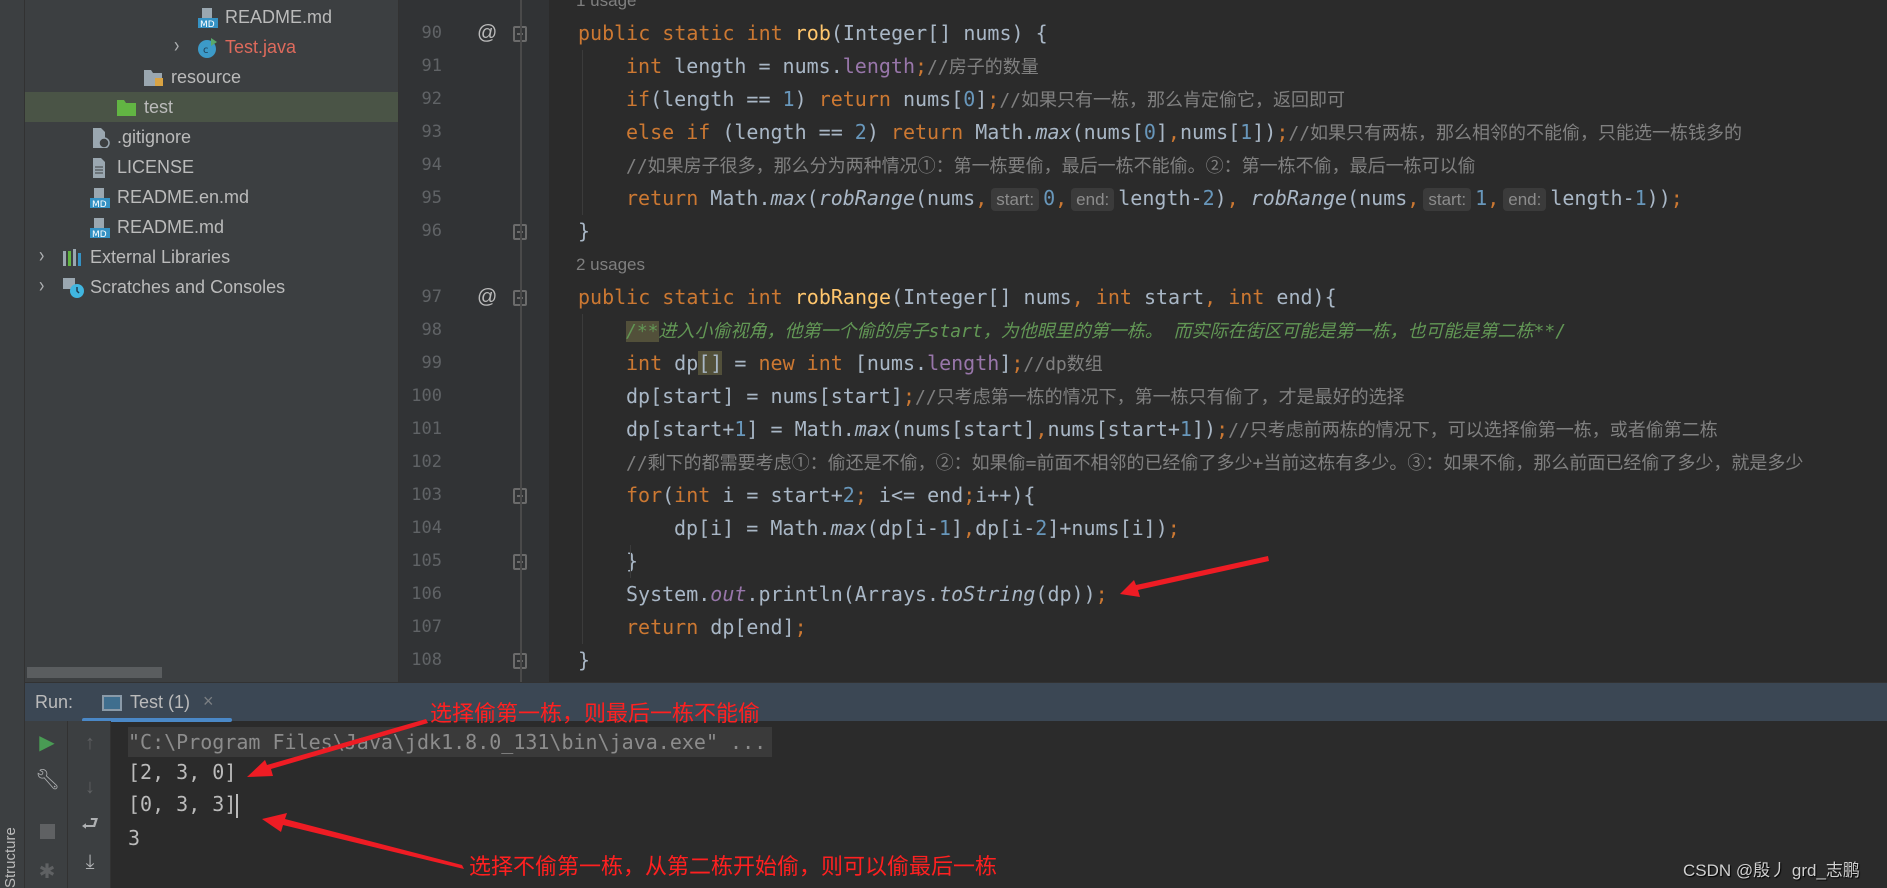 This screenshot has height=888, width=1887. I want to click on code-token: =, so click(740, 362).